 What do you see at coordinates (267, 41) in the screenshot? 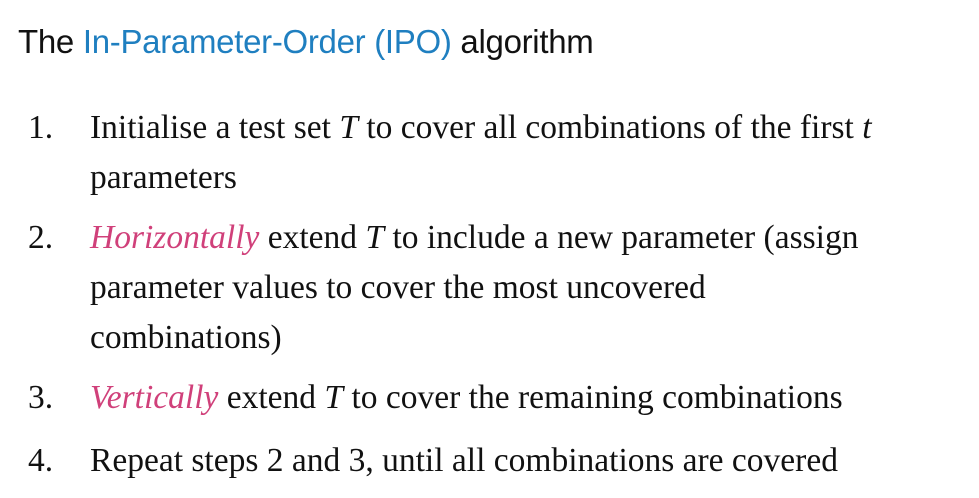
I see `title-accent: In-Parameter-Order (IPO)` at bounding box center [267, 41].